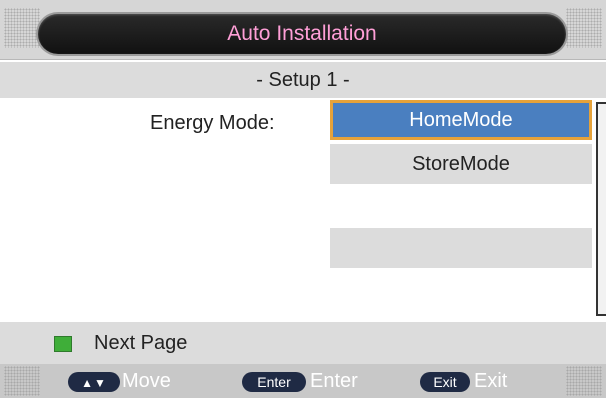 The width and height of the screenshot is (606, 398). I want to click on next-page-label: Next Page, so click(141, 343).